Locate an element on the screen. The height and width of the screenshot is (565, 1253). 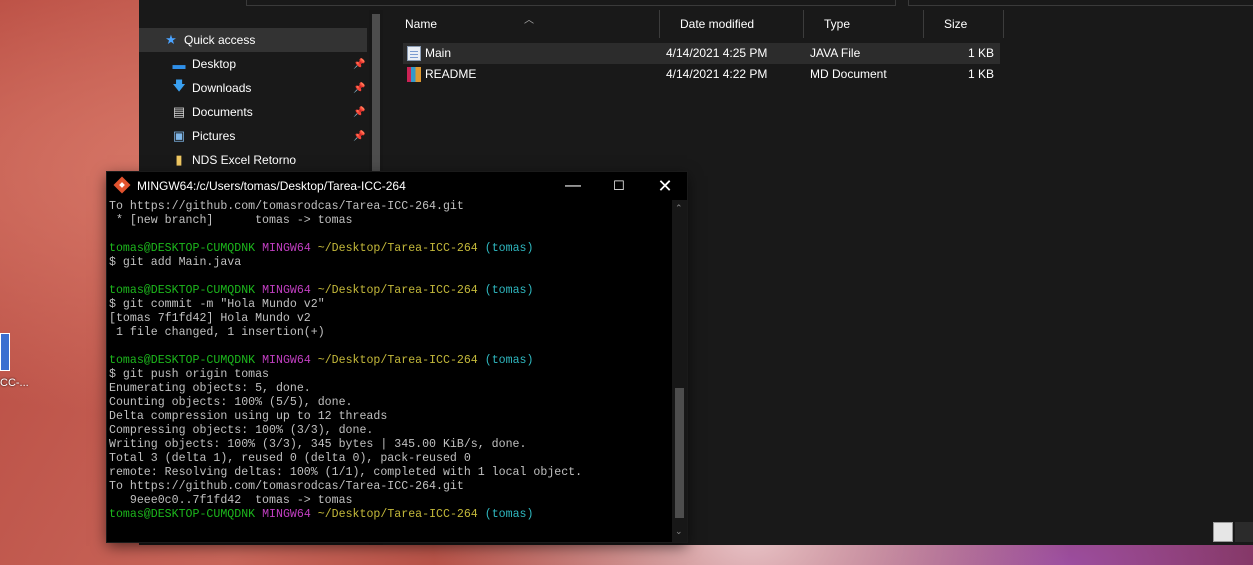
shortcut-icon is located at coordinates (5, 352).